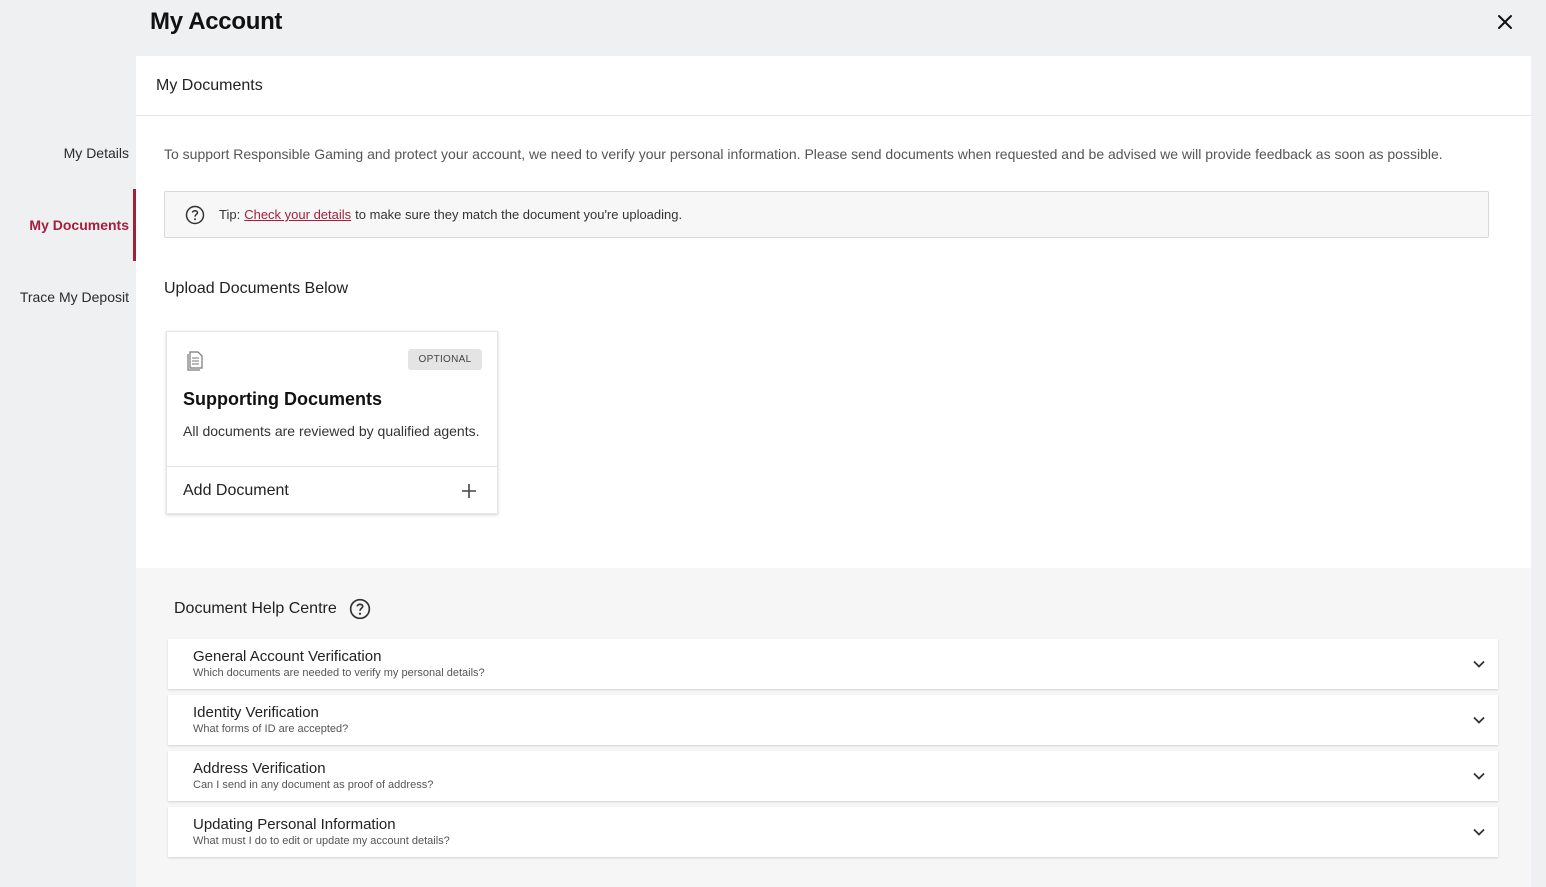 This screenshot has height=887, width=1546. Describe the element at coordinates (294, 824) in the screenshot. I see `accordion-title: Updating Personal Information` at that location.